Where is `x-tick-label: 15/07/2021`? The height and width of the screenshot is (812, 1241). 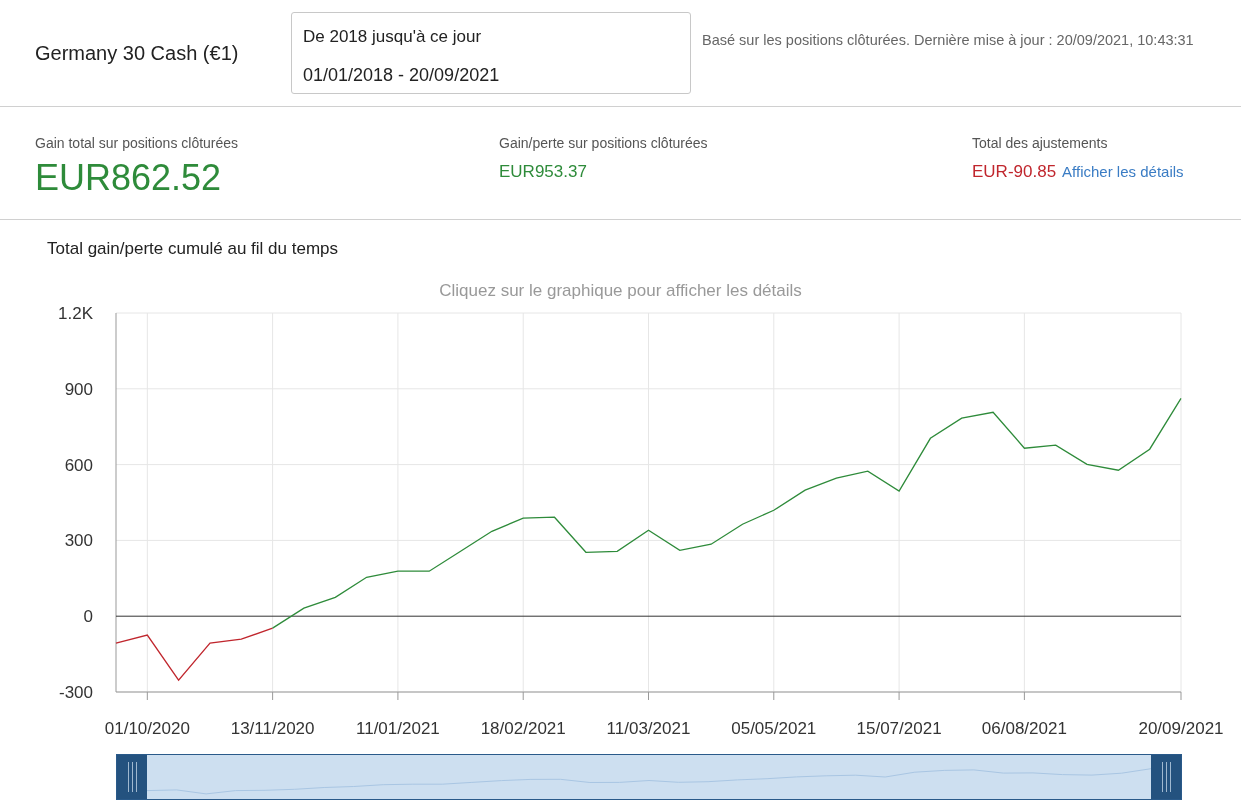
x-tick-label: 15/07/2021 is located at coordinates (899, 728).